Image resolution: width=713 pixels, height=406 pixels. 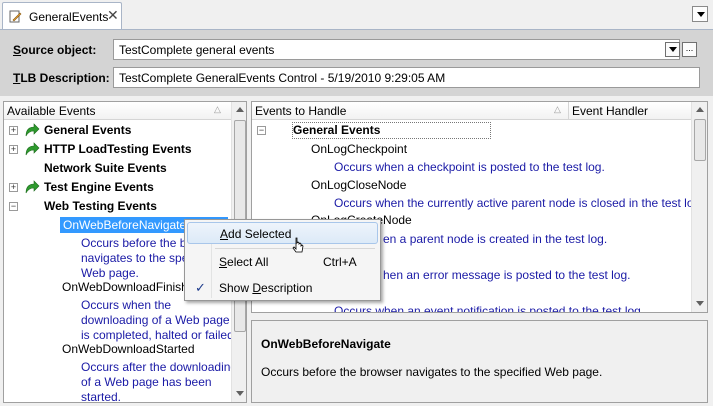 I want to click on scroll-thumb, so click(x=700, y=140).